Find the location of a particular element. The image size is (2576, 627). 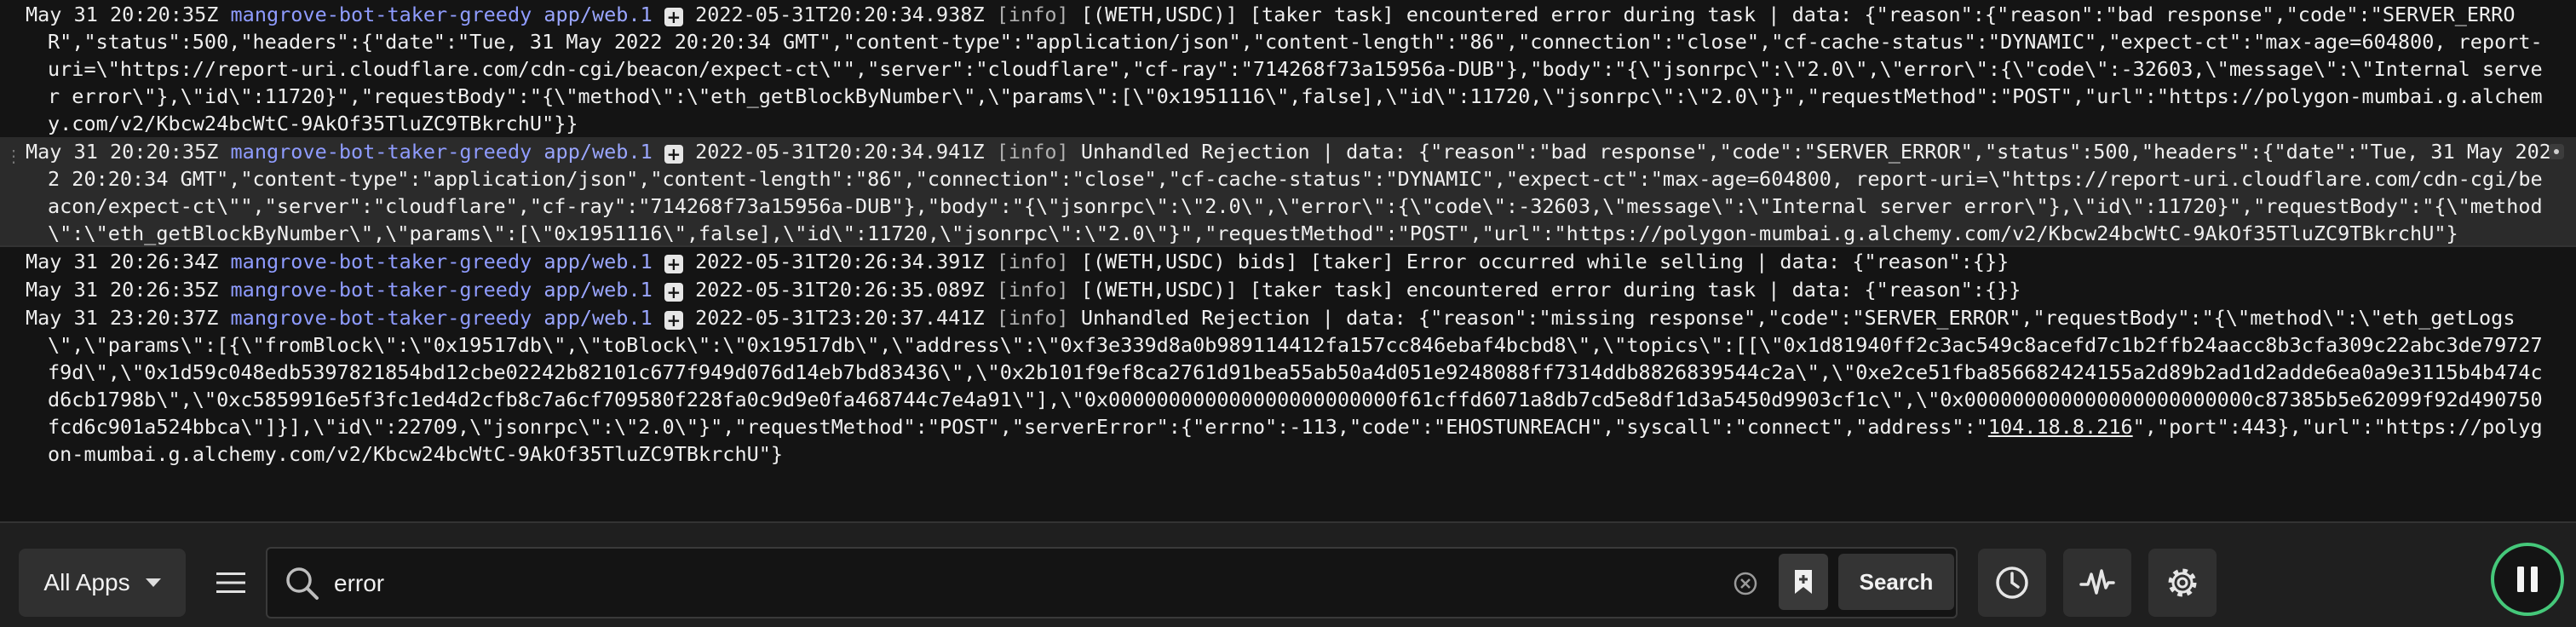

menu-icon is located at coordinates (231, 582).